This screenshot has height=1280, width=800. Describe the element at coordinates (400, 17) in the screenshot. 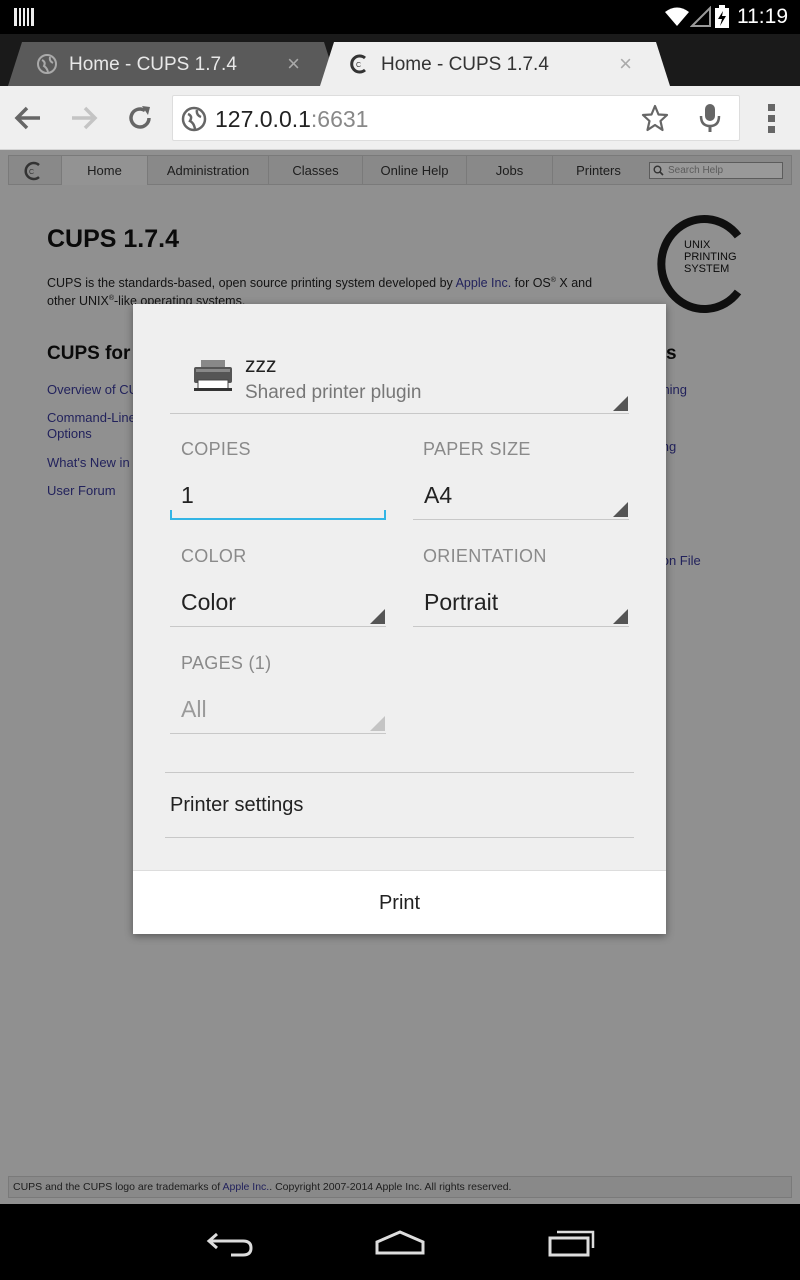

I see `status-bar: 11:19` at that location.